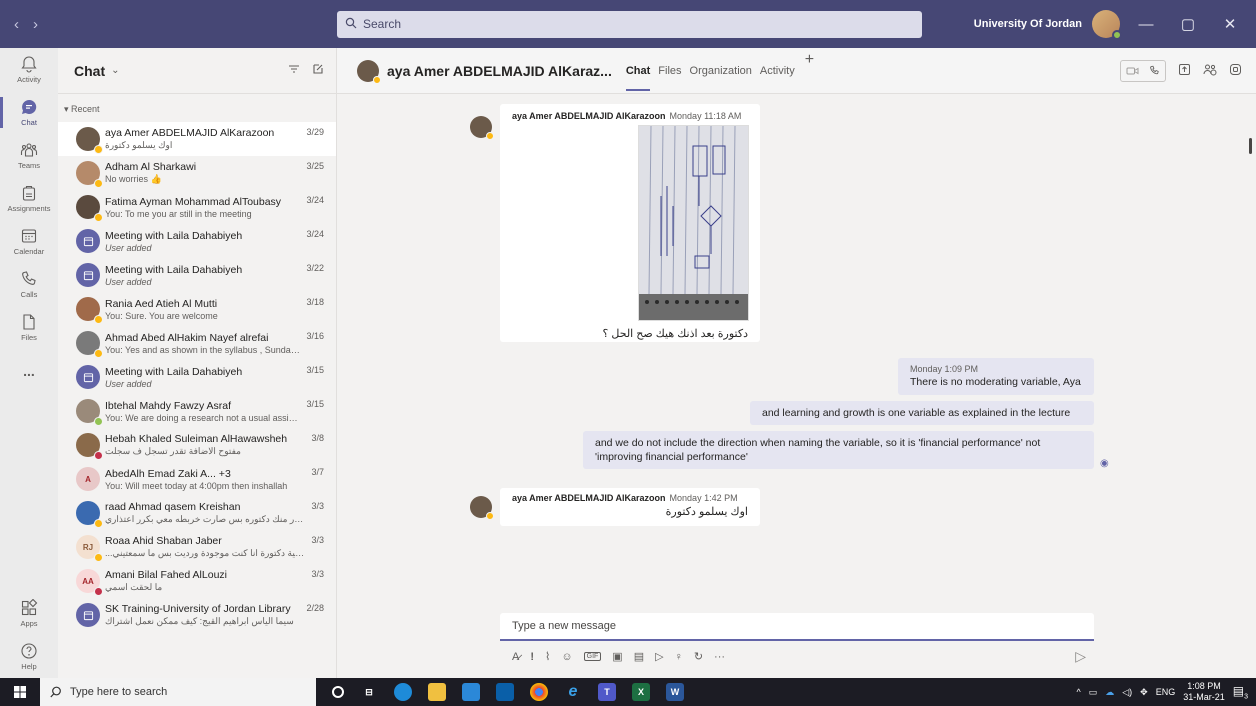 The height and width of the screenshot is (706, 1256). What do you see at coordinates (1080, 656) in the screenshot?
I see `send-icon: ▷` at bounding box center [1080, 656].